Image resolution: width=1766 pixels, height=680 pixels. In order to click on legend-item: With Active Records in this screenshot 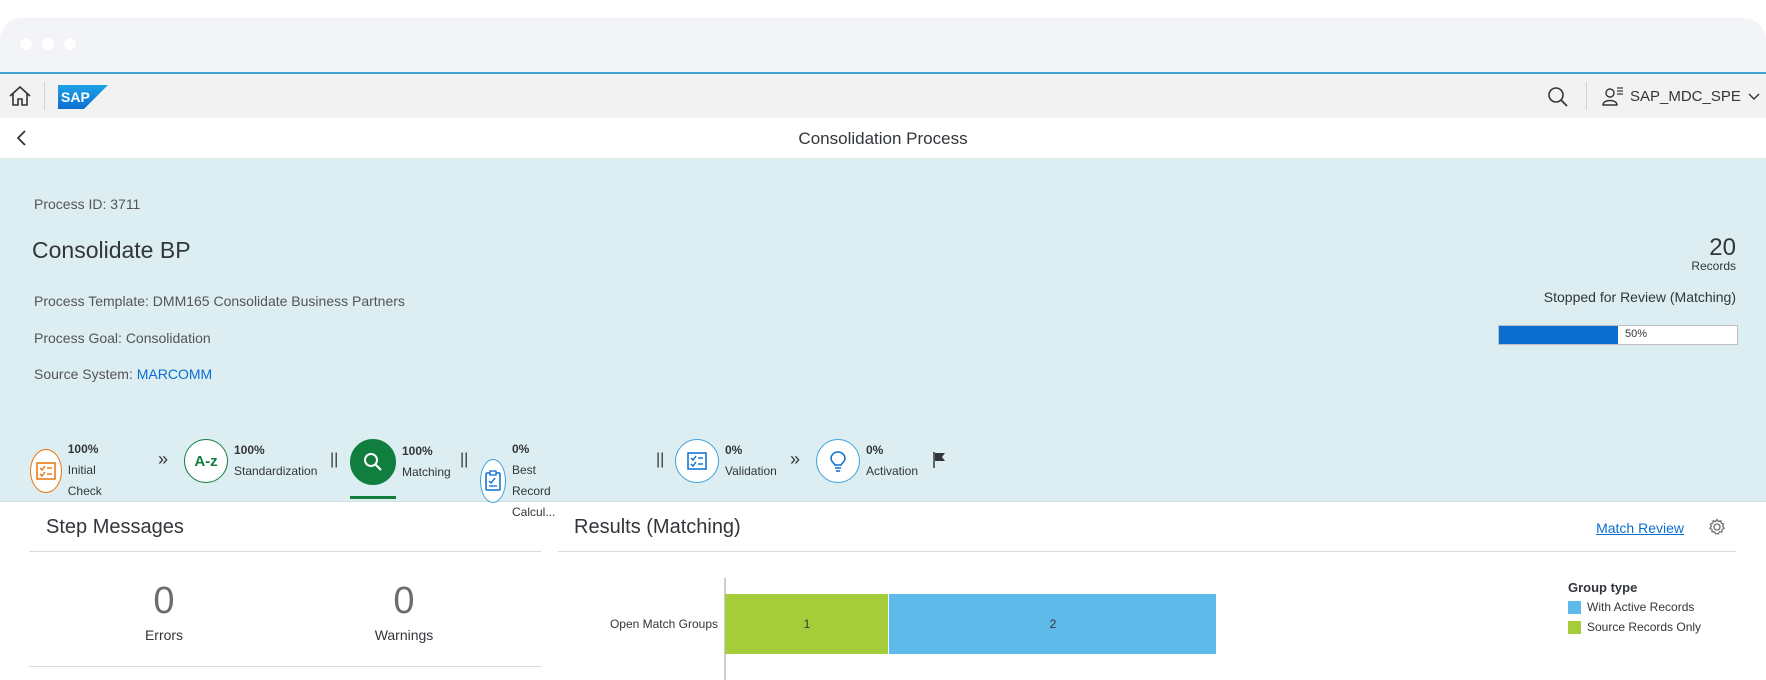, I will do `click(1634, 607)`.